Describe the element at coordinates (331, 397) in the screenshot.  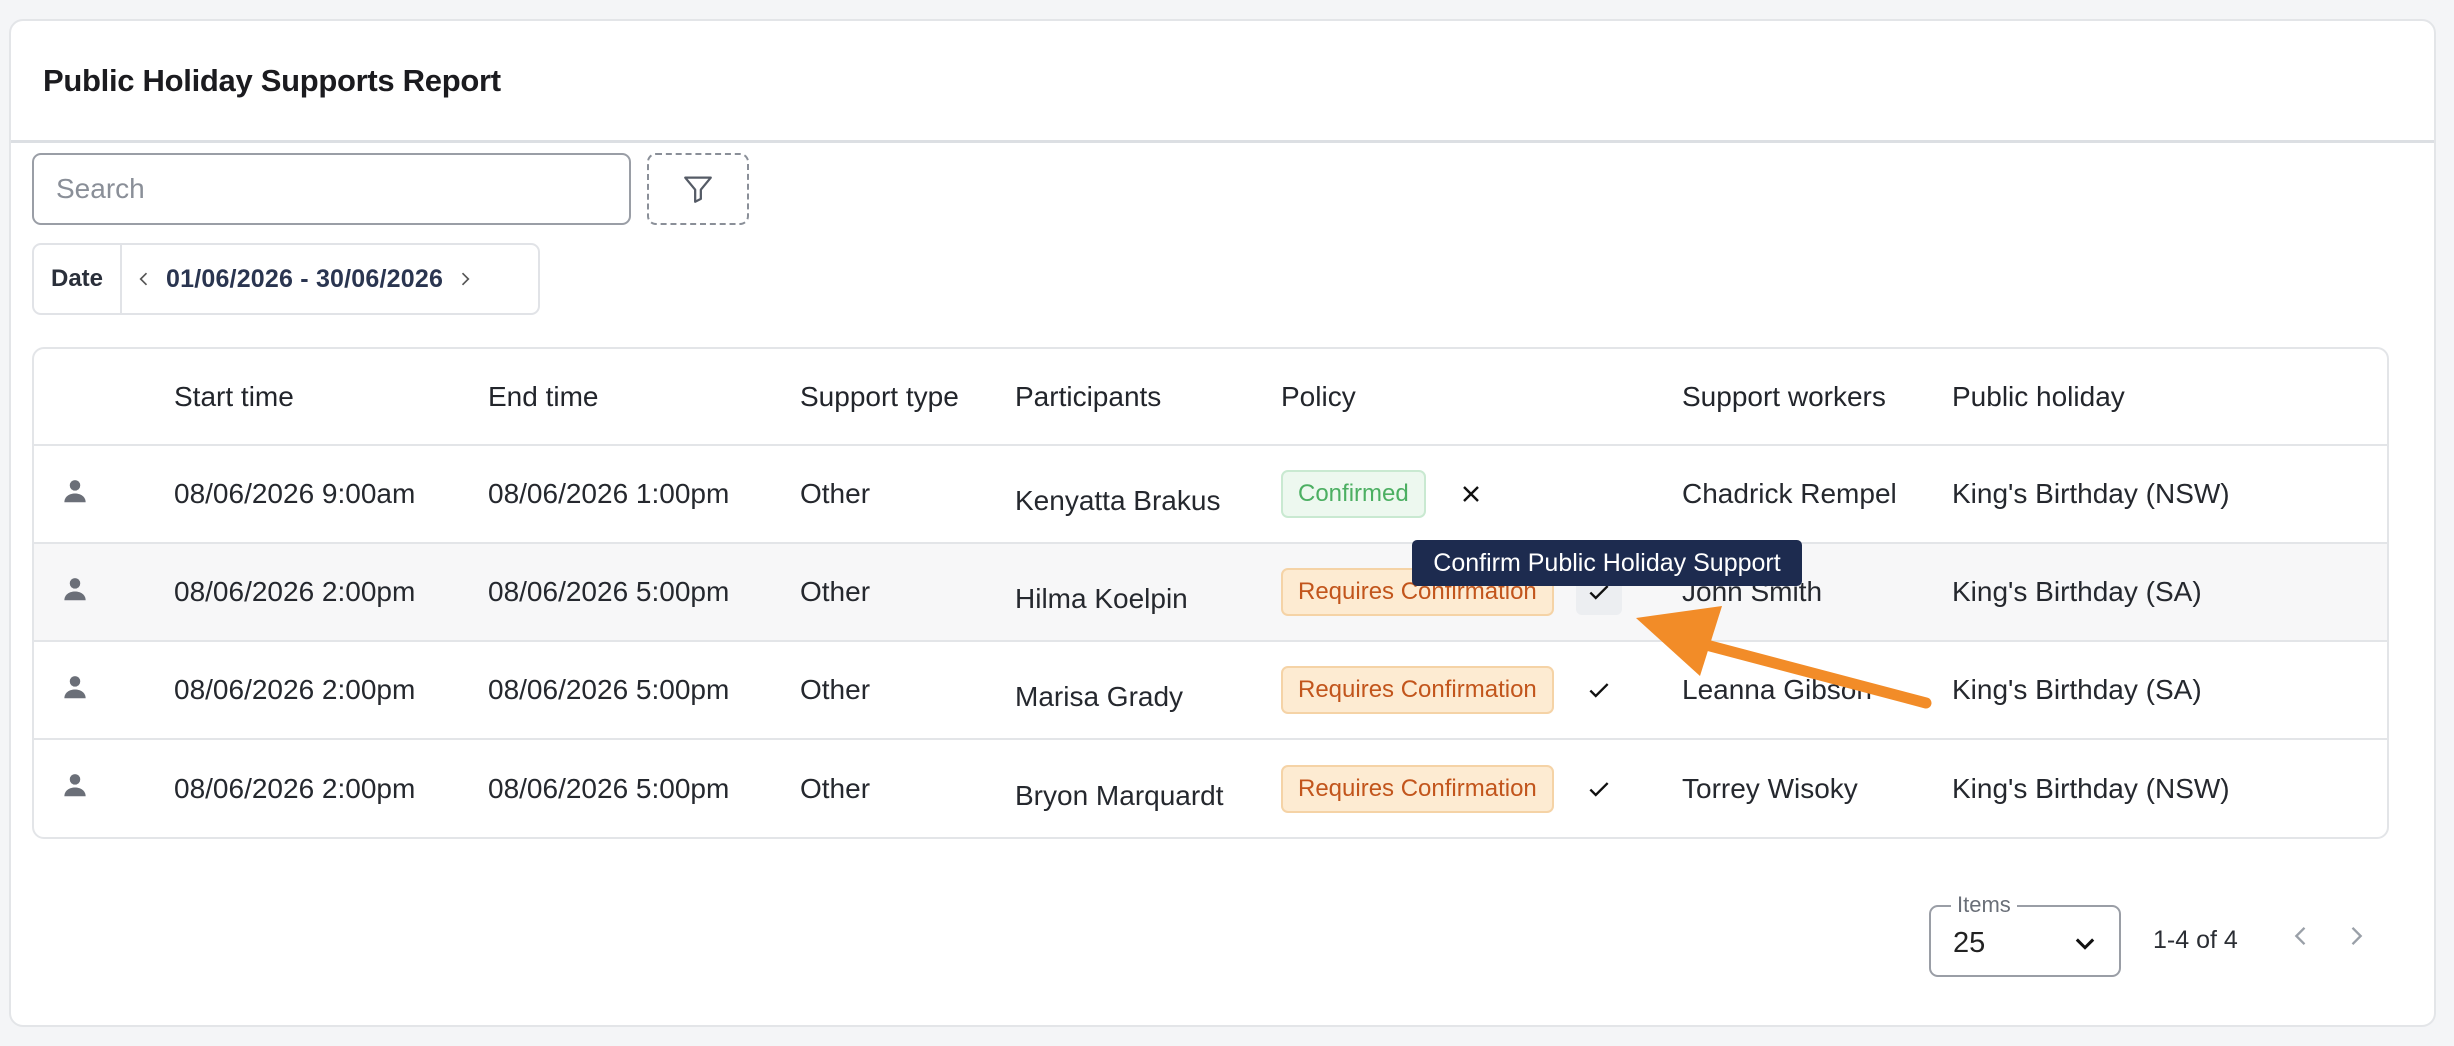
I see `header-start-time: Start time` at that location.